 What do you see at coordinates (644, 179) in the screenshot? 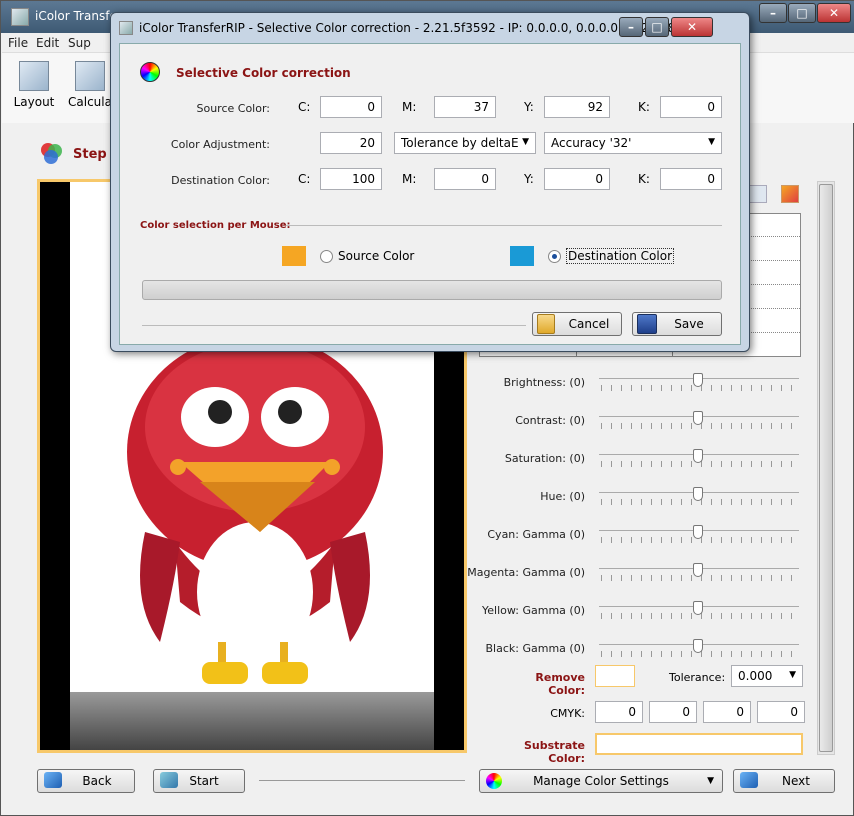
I see `destination-k-label: K:` at bounding box center [644, 179].